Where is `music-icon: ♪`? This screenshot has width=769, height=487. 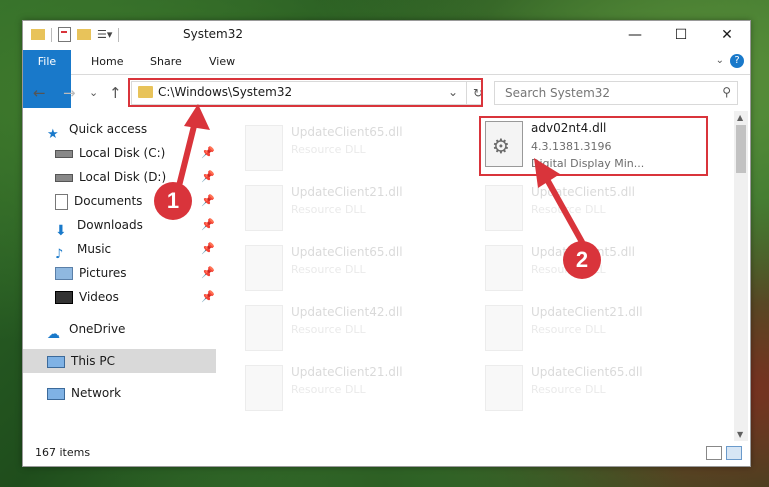 music-icon: ♪ is located at coordinates (59, 254).